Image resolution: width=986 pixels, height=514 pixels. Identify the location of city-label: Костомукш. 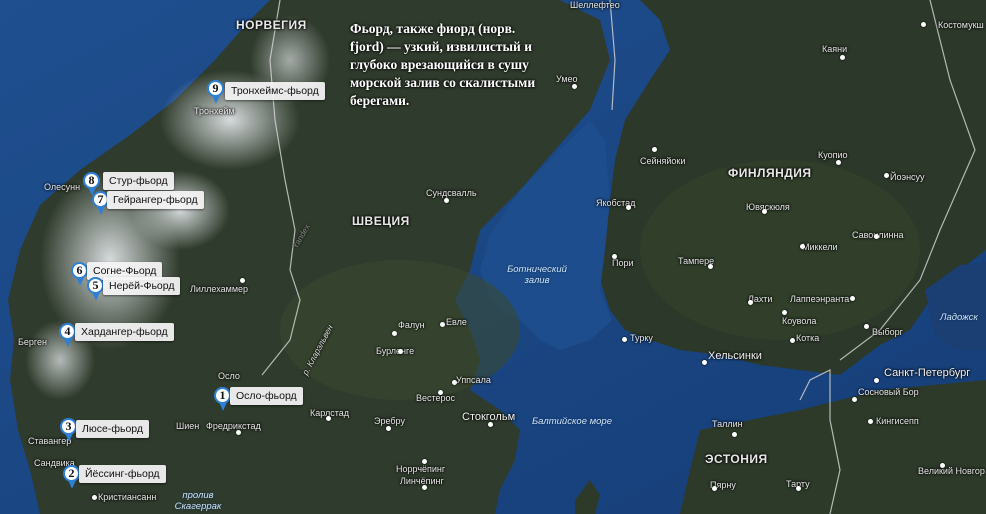
(961, 25).